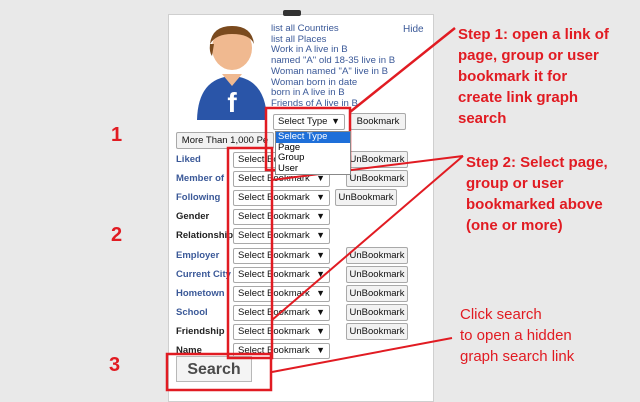 The width and height of the screenshot is (640, 402). Describe the element at coordinates (200, 293) in the screenshot. I see `filter-label: Hometown` at that location.